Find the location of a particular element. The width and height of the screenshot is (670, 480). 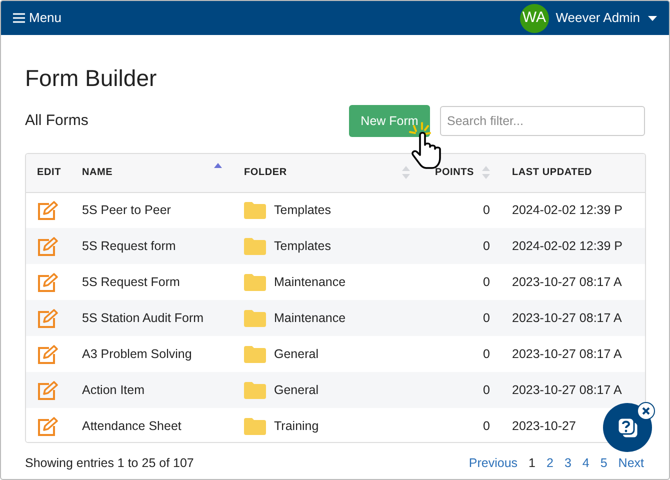

user-avatar: WA is located at coordinates (534, 18).